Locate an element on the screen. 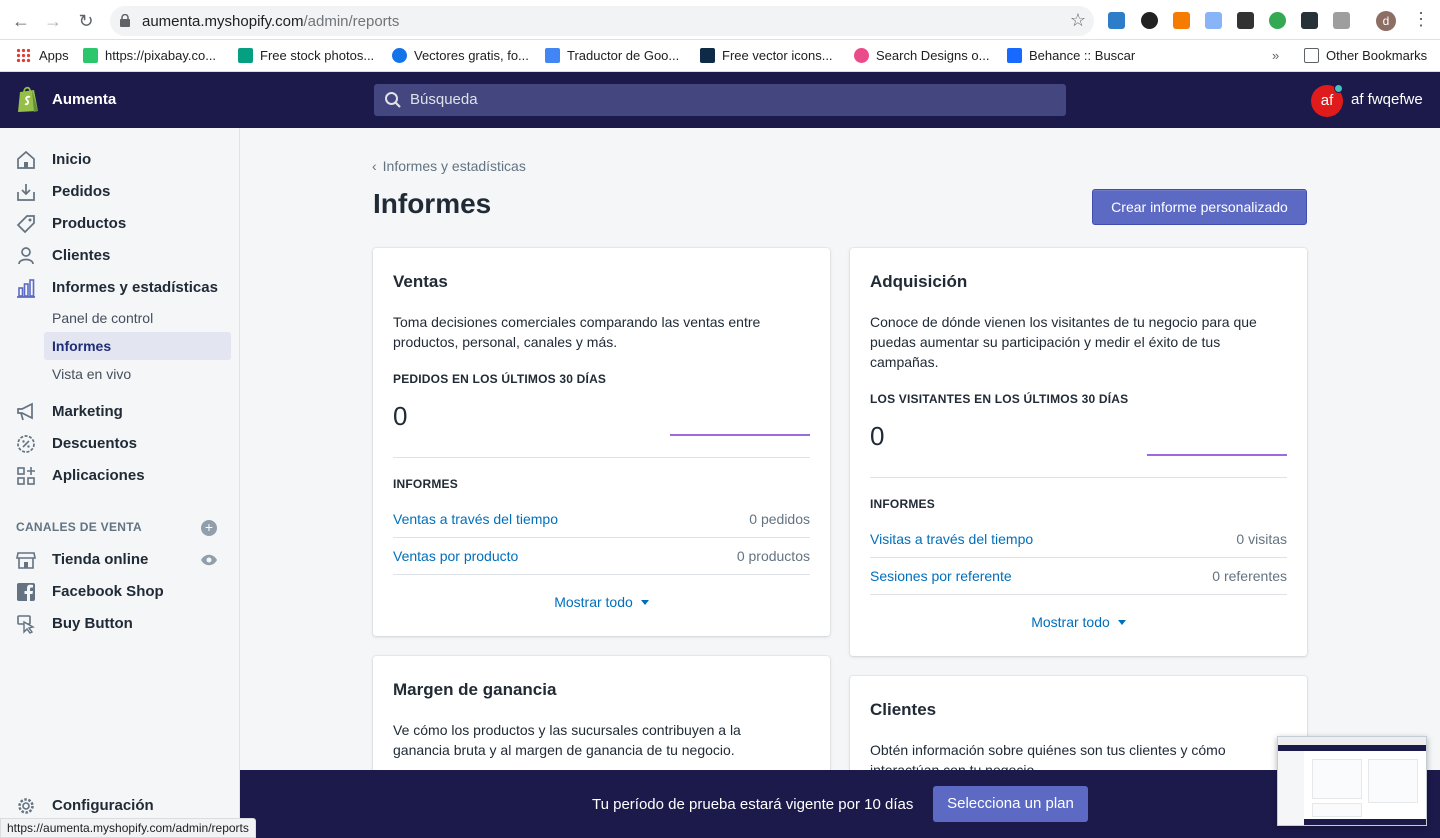 This screenshot has width=1440, height=838. screenshot-thumbnail is located at coordinates (1352, 781).